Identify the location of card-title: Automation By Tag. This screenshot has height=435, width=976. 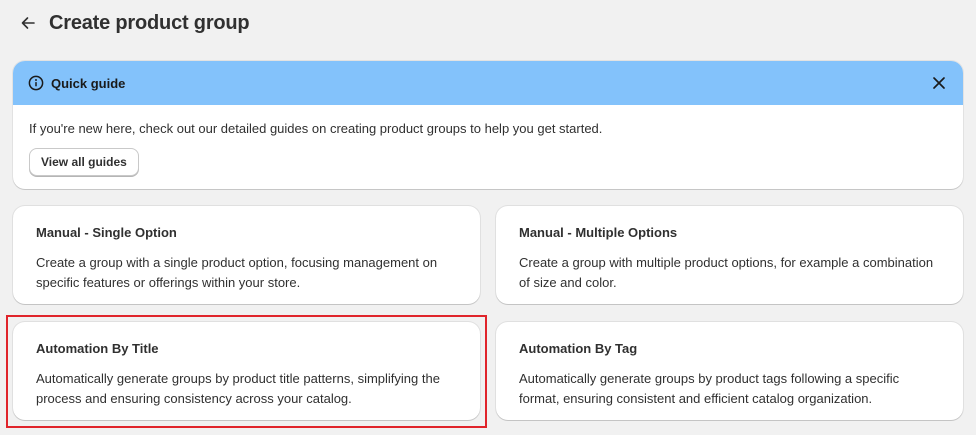
(578, 348).